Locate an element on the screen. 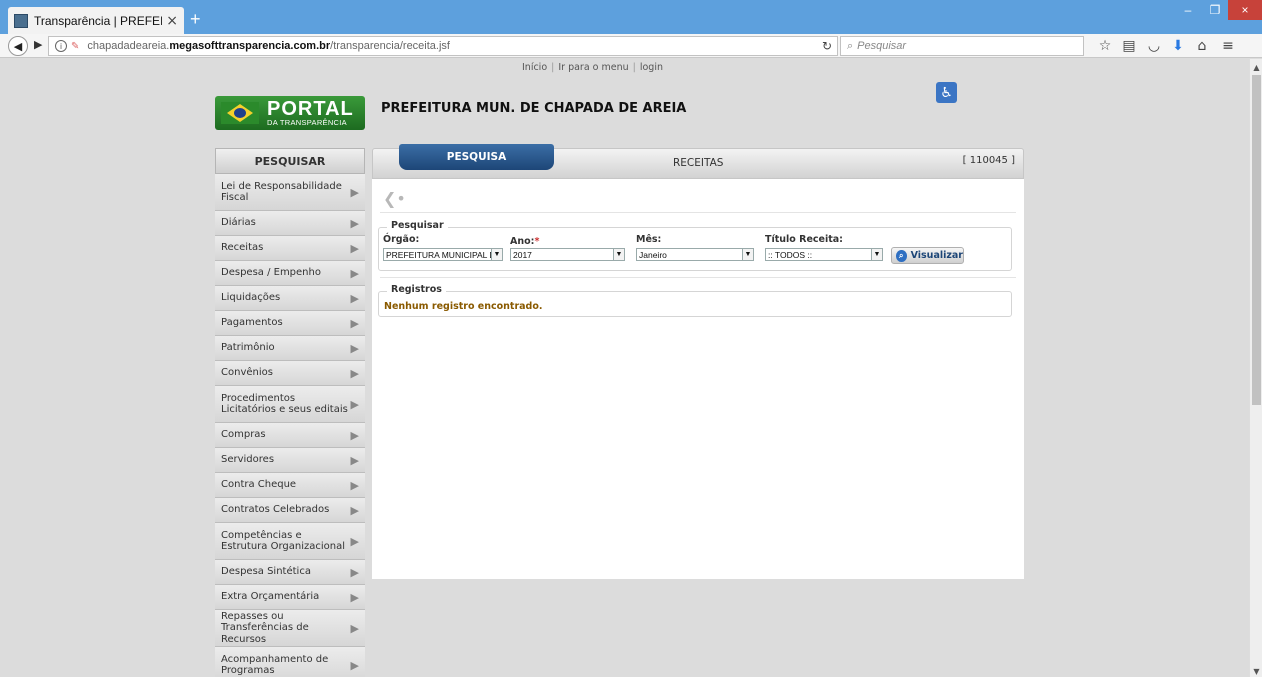 This screenshot has height=677, width=1262. browser-tabstrip: Transparência | PREFEITU... × + – ❐ × is located at coordinates (631, 17).